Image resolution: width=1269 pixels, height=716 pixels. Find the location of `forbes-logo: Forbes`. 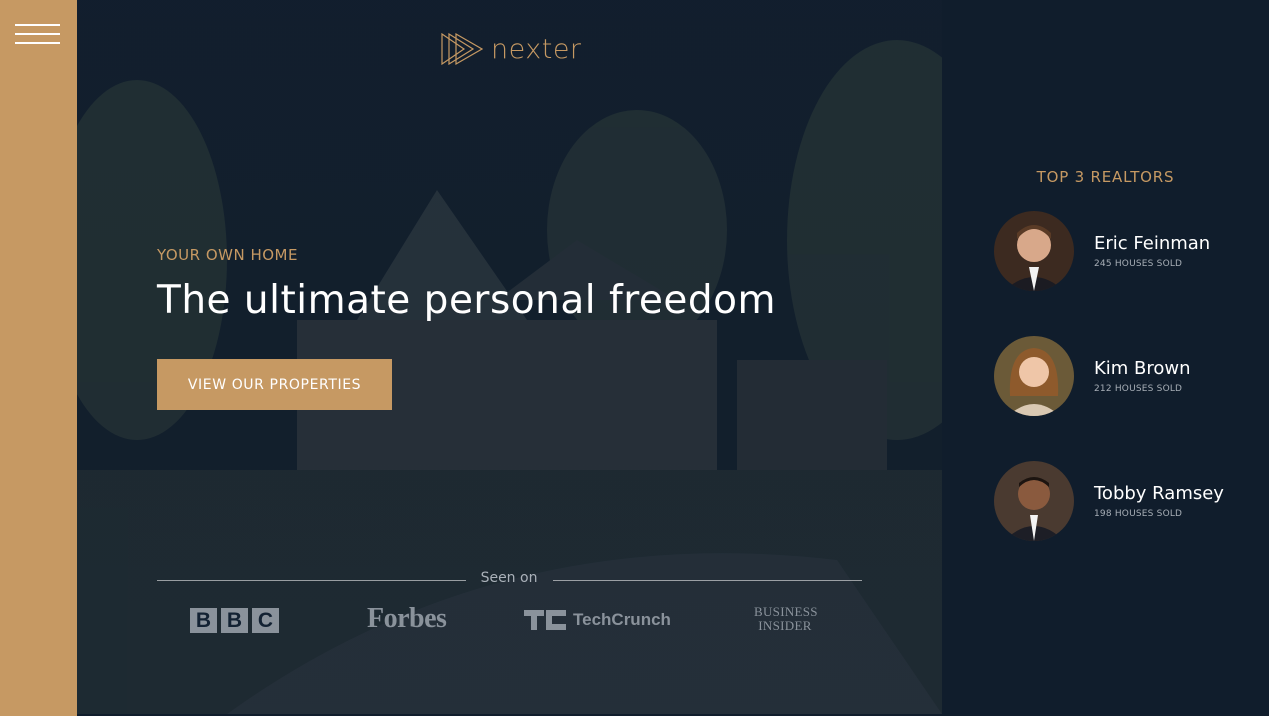

forbes-logo: Forbes is located at coordinates (407, 618).